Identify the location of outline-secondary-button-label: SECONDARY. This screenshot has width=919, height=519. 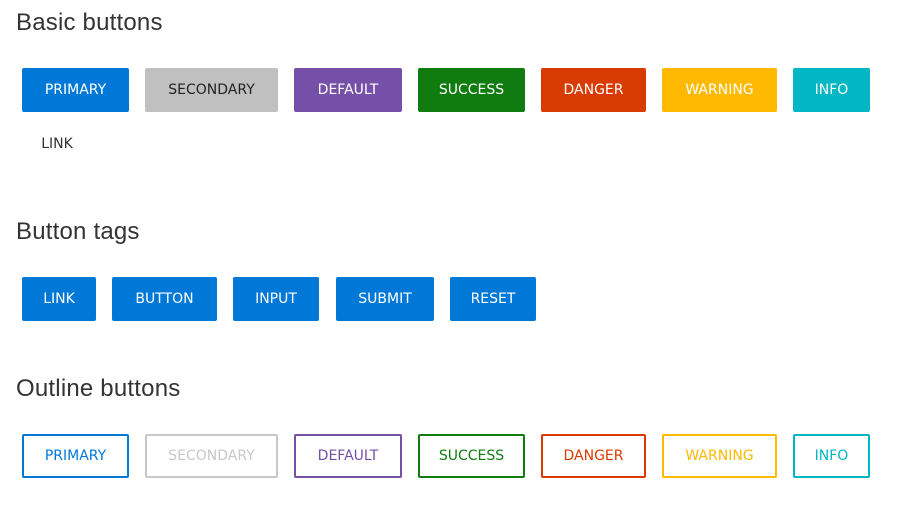
(211, 456).